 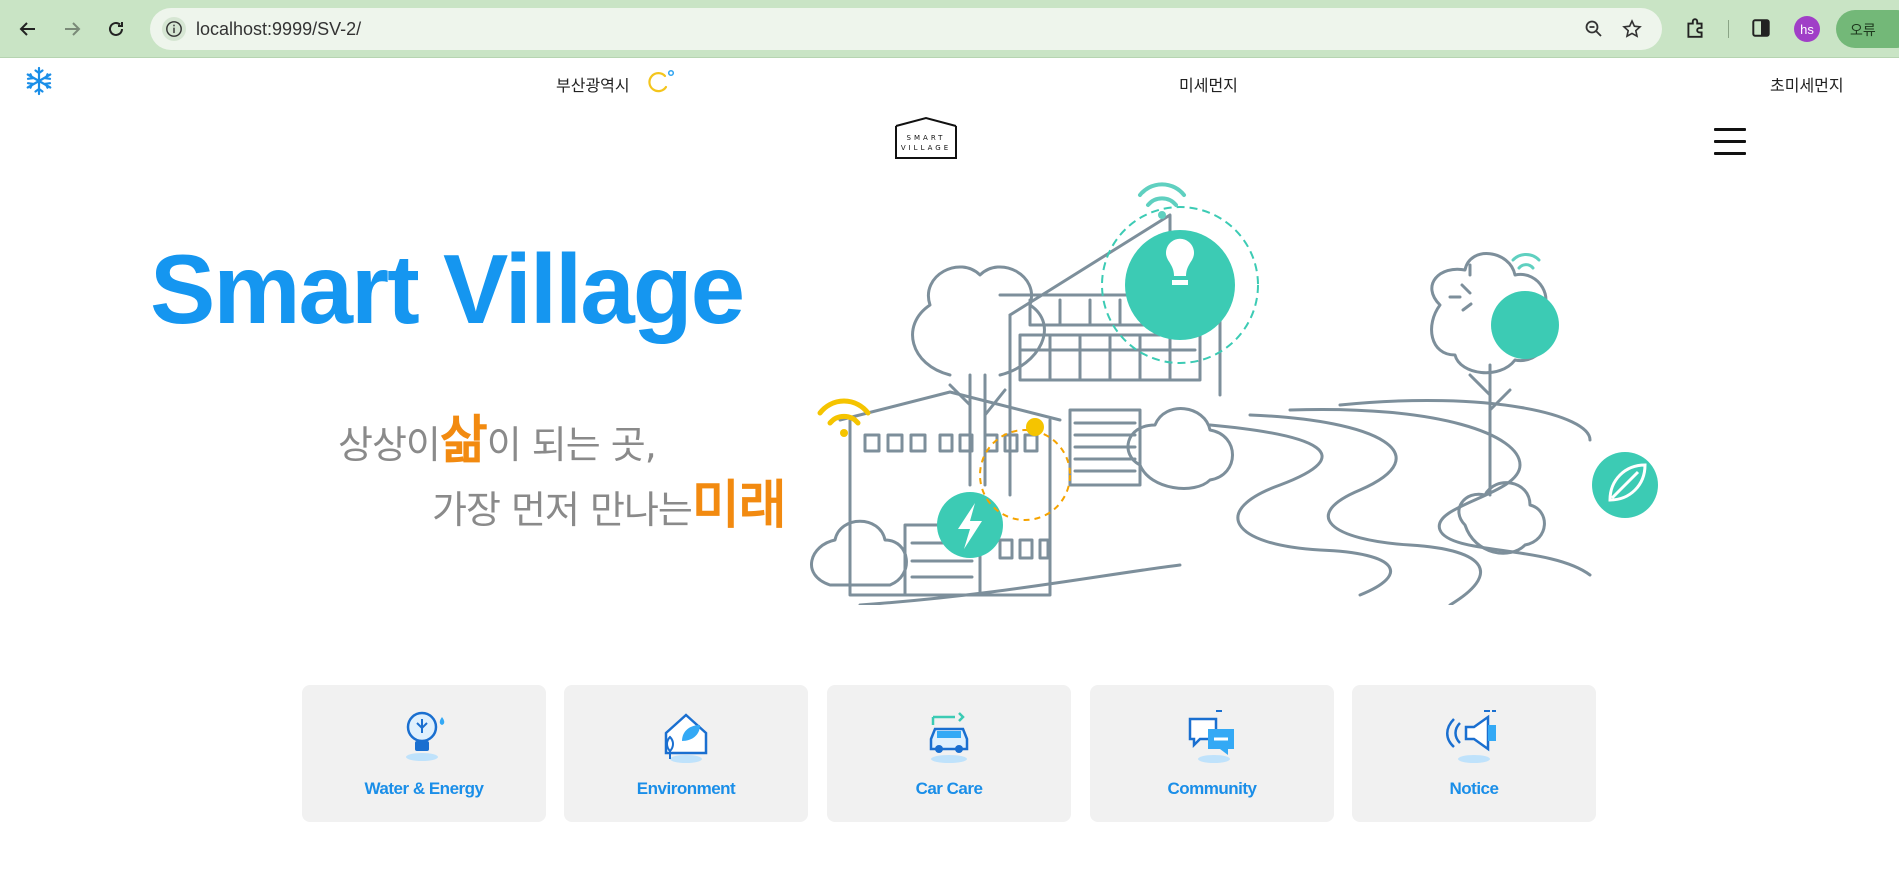 I want to click on weather-loading-icon, so click(x=661, y=81).